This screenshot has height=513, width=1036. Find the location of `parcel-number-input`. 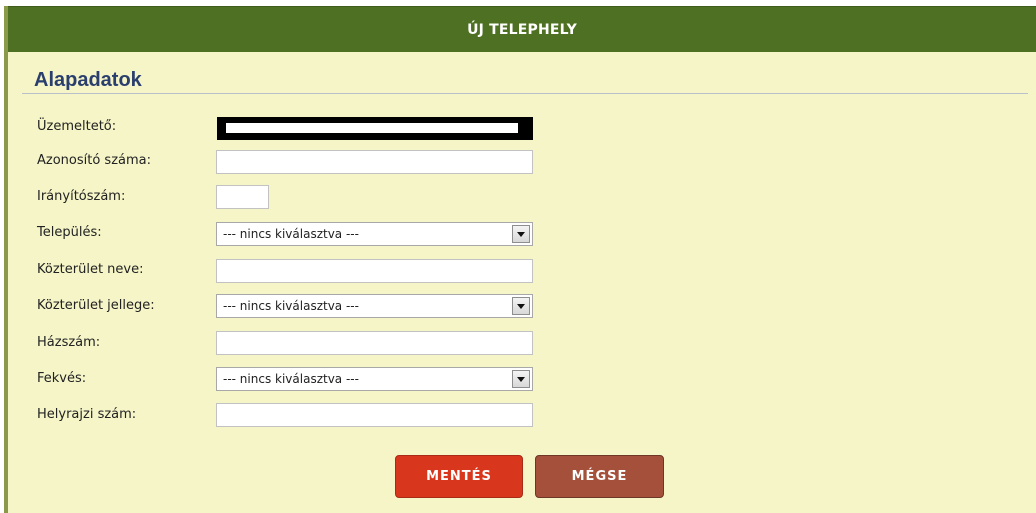

parcel-number-input is located at coordinates (374, 415).